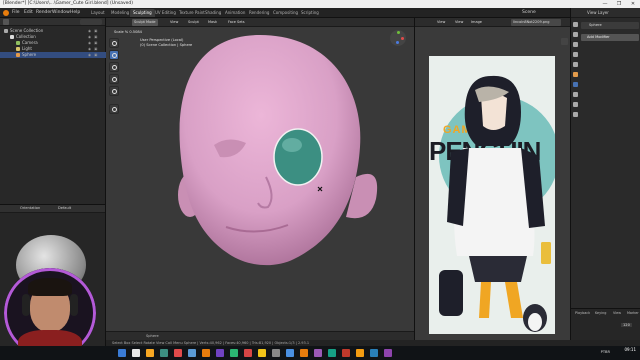 The width and height of the screenshot is (640, 360). What do you see at coordinates (16, 12) in the screenshot?
I see `menu-file: File` at bounding box center [16, 12].